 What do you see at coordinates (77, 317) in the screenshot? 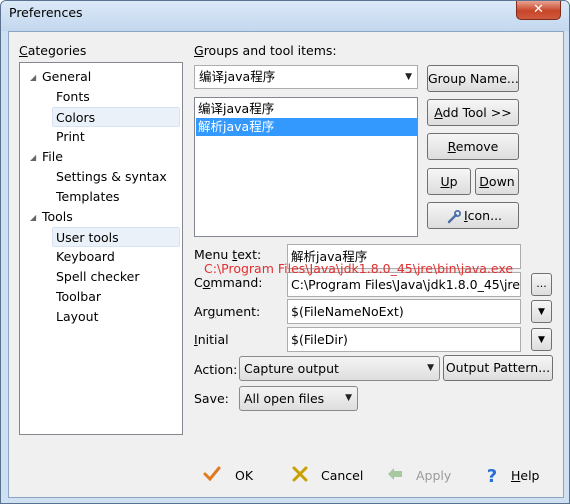
I see `tree-item-layout: Layout` at bounding box center [77, 317].